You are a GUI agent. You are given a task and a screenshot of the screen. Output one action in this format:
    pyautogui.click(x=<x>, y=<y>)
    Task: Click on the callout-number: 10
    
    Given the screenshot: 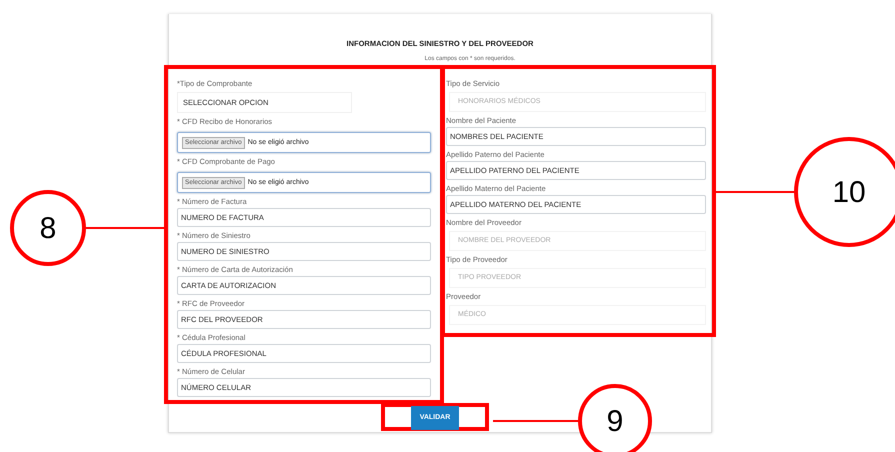 What is the action you would take?
    pyautogui.click(x=844, y=192)
    